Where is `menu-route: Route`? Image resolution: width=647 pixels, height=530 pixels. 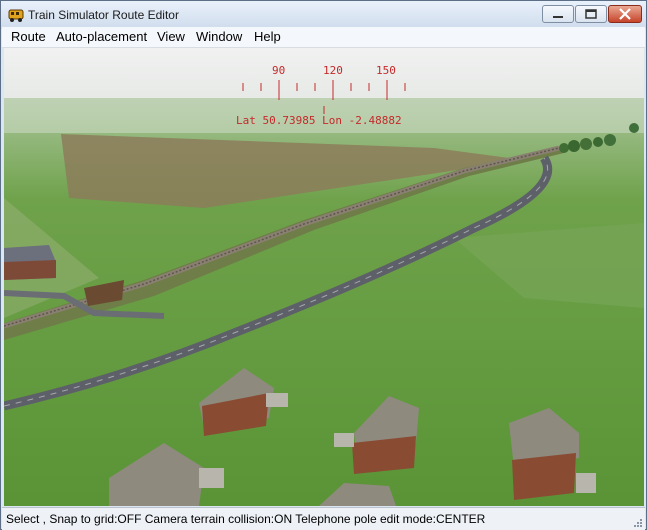 menu-route: Route is located at coordinates (28, 36).